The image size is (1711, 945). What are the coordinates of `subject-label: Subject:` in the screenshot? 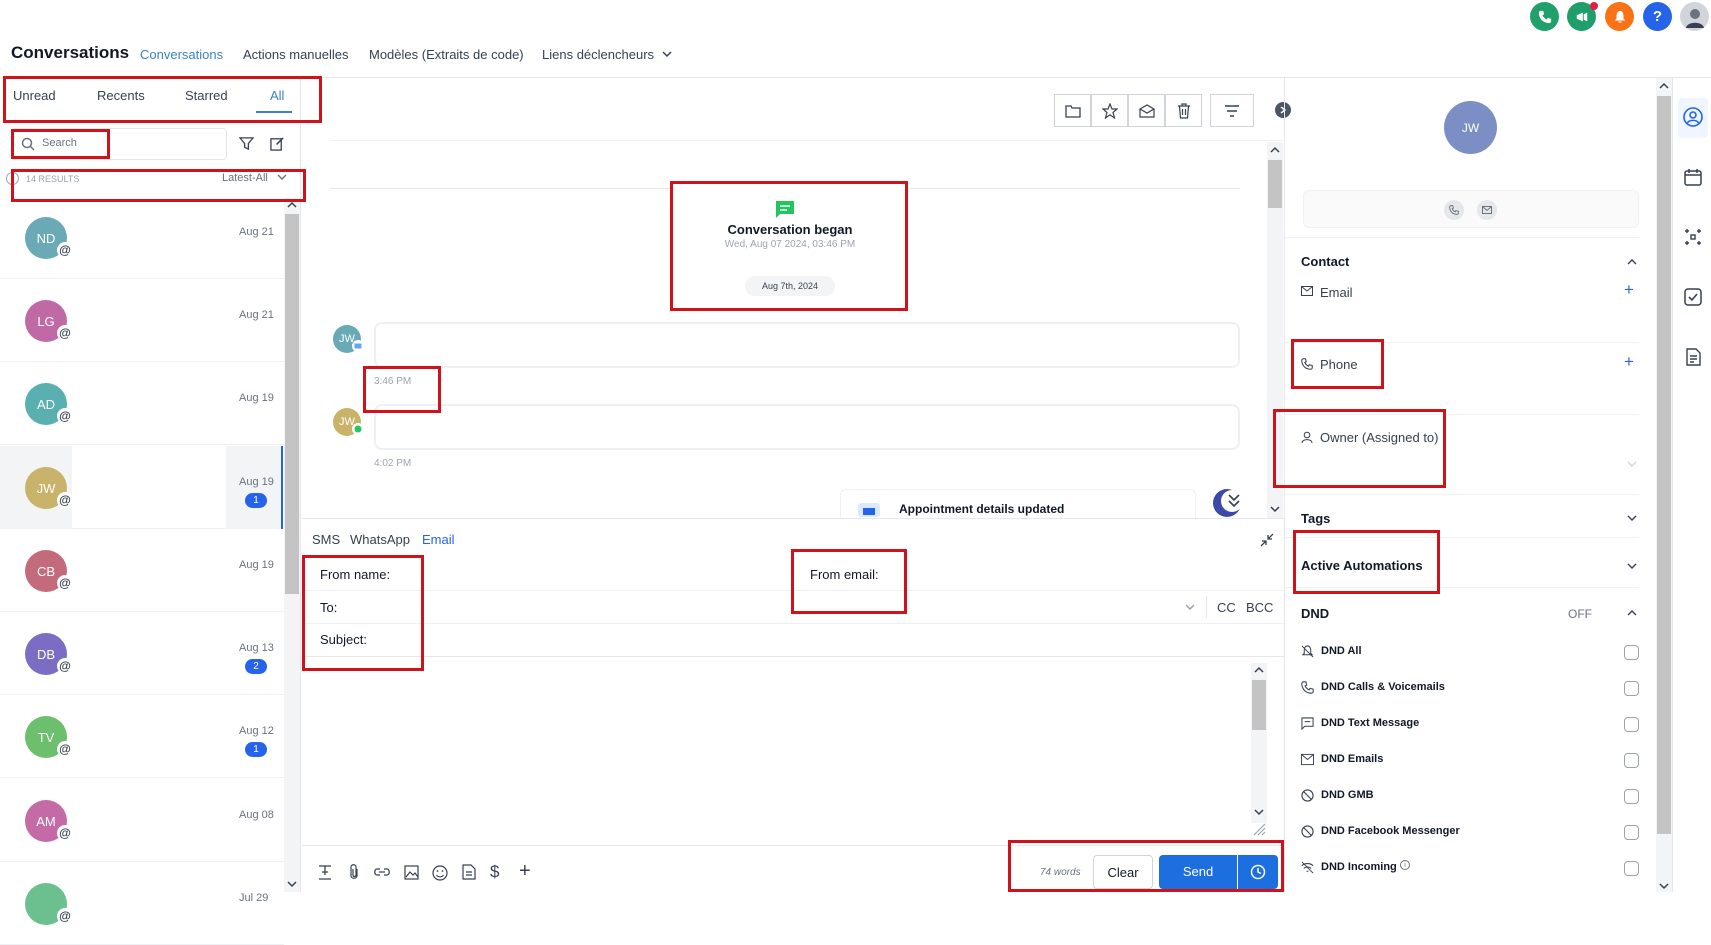 It's located at (343, 639).